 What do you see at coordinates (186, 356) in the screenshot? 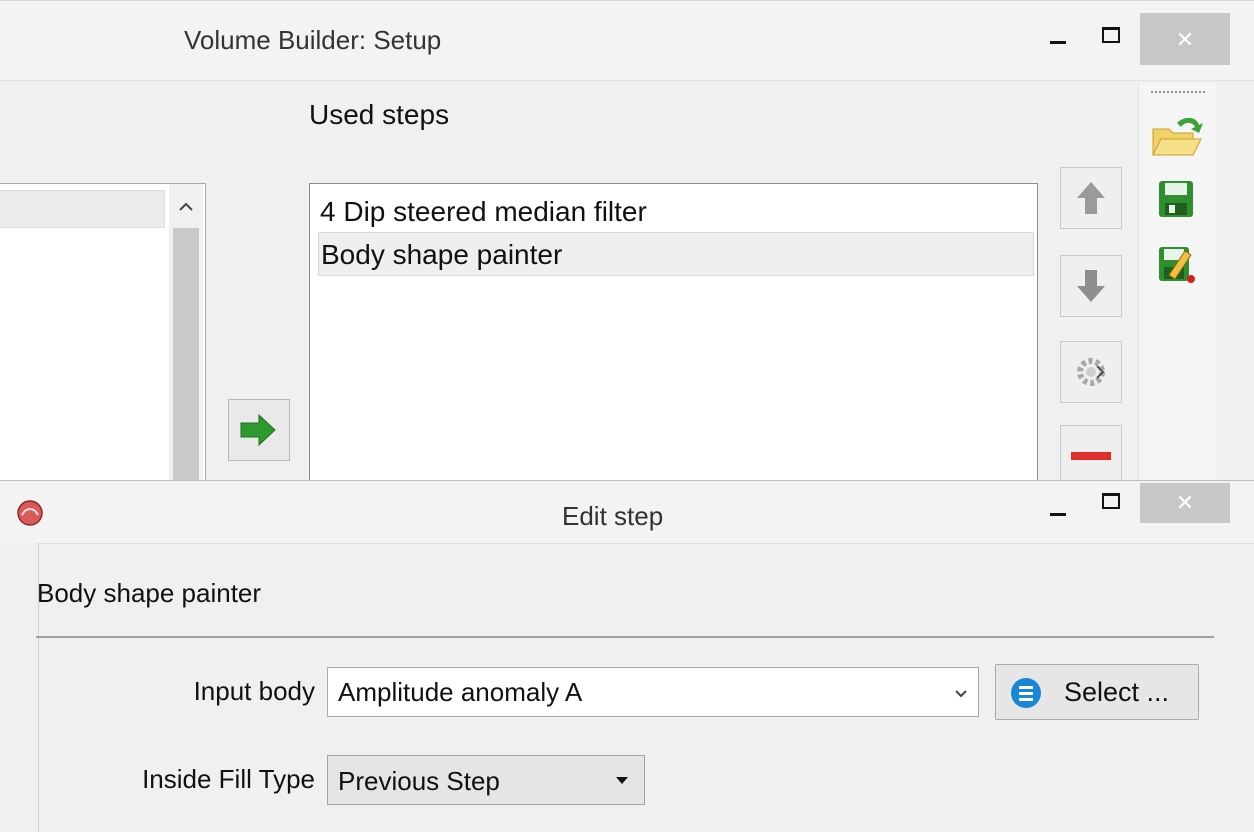
I see `scrollbar-thumb` at bounding box center [186, 356].